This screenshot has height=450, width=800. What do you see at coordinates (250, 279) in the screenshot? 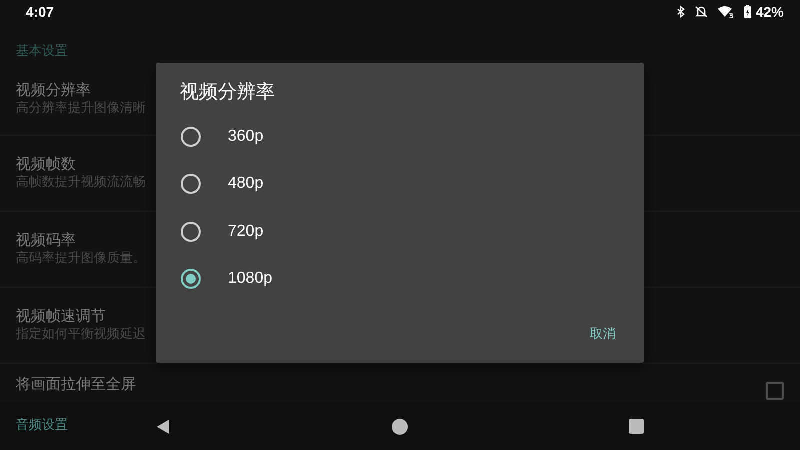
I see `option-label: 1080p` at bounding box center [250, 279].